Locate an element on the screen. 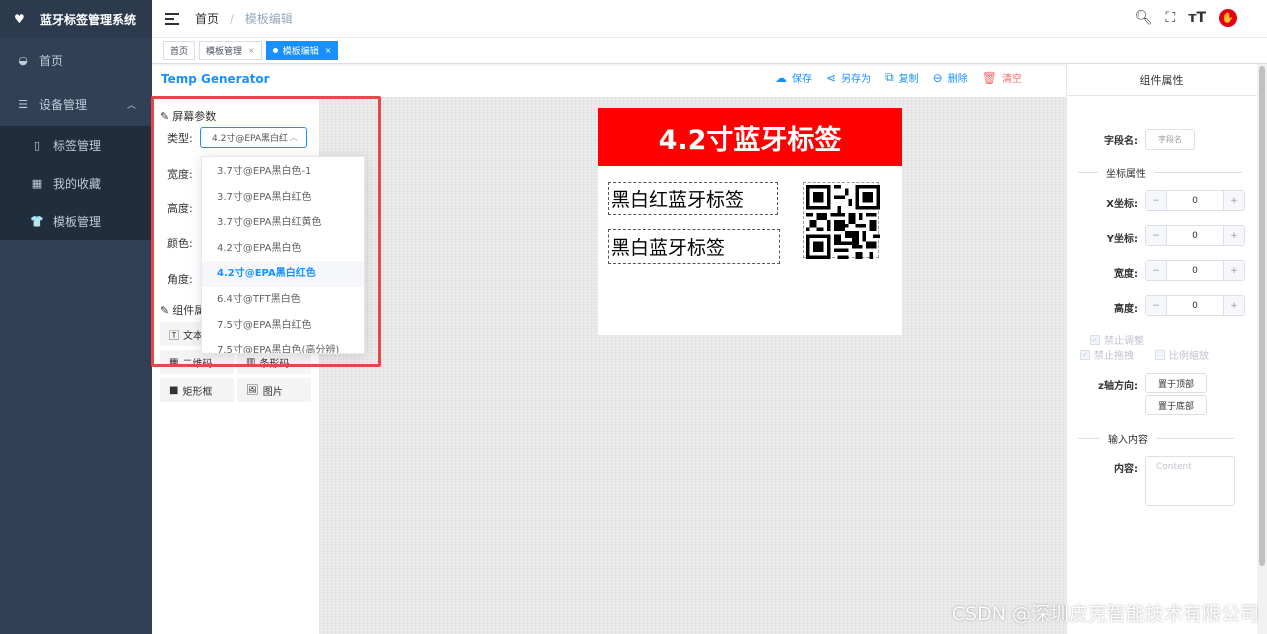  save-as-button: ⋖ 另存为 is located at coordinates (849, 78).